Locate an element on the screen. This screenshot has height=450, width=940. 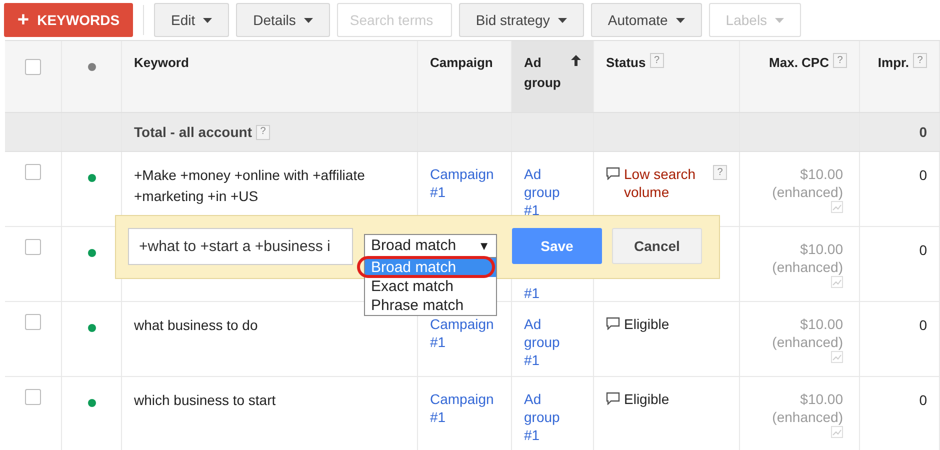
menu-button: Edit is located at coordinates (192, 20).